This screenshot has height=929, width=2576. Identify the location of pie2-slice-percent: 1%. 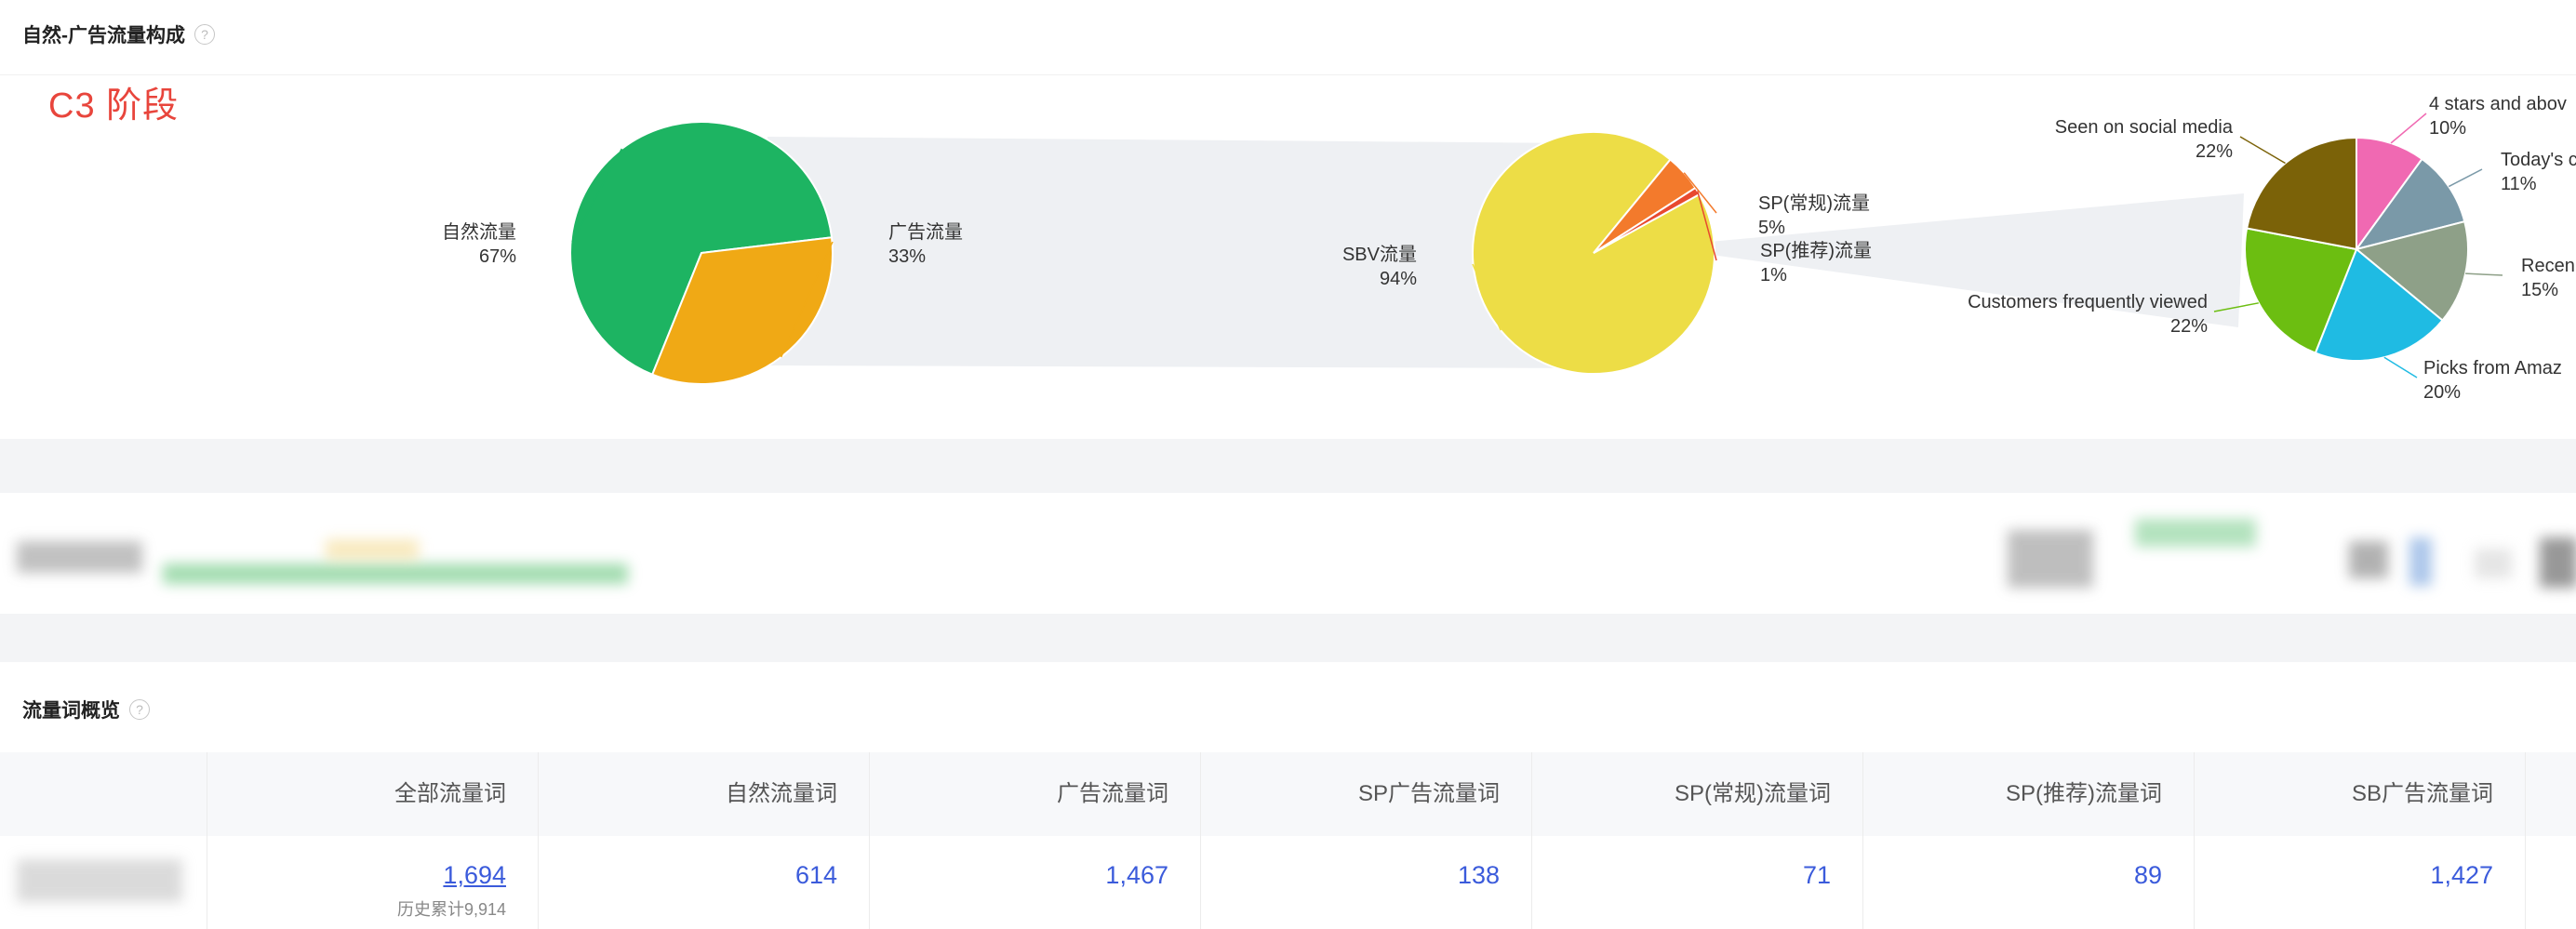
(1773, 275).